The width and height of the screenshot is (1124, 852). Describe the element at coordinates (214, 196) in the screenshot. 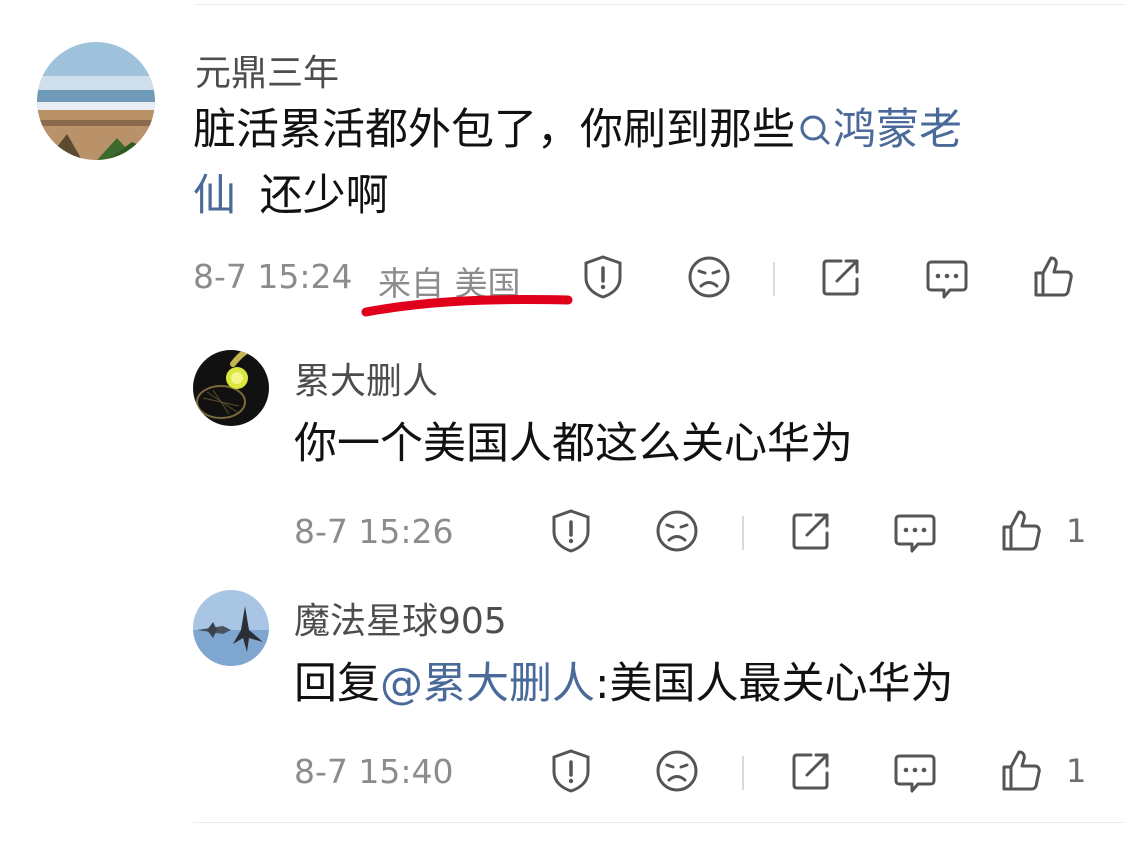

I see `search-link-text-cont: 仙` at that location.